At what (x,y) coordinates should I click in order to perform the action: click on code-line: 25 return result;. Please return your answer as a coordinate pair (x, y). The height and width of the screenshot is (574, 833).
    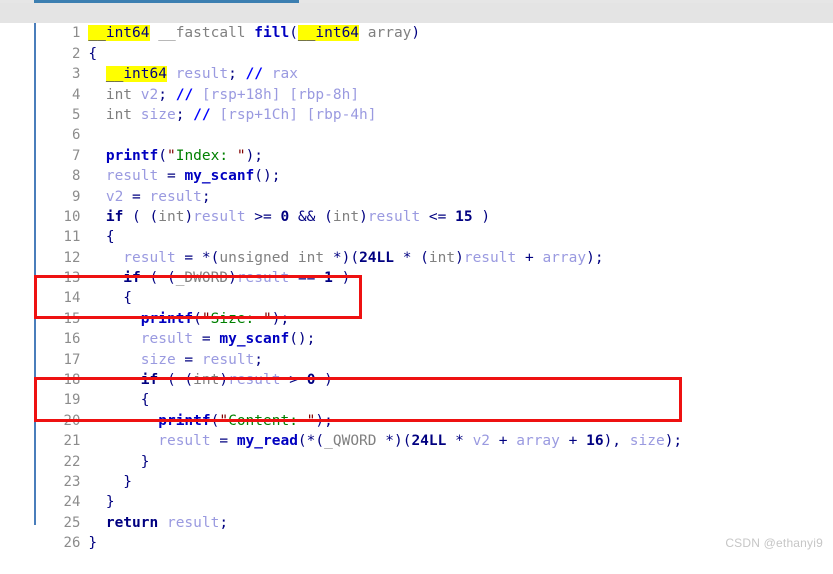
    Looking at the image, I should click on (416, 511).